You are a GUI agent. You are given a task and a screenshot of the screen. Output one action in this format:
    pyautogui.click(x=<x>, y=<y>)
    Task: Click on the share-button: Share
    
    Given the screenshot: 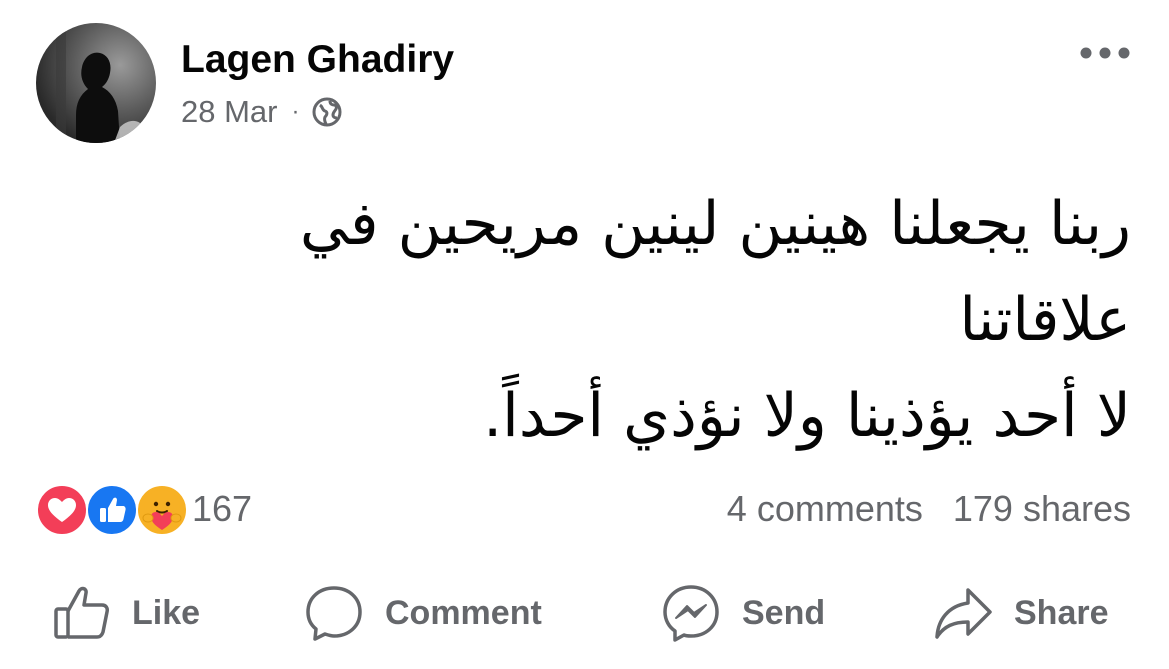 What is the action you would take?
    pyautogui.click(x=1020, y=613)
    